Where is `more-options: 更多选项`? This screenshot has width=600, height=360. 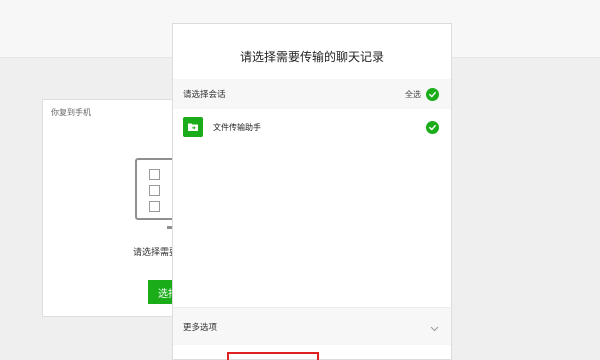 more-options: 更多选项 is located at coordinates (312, 326).